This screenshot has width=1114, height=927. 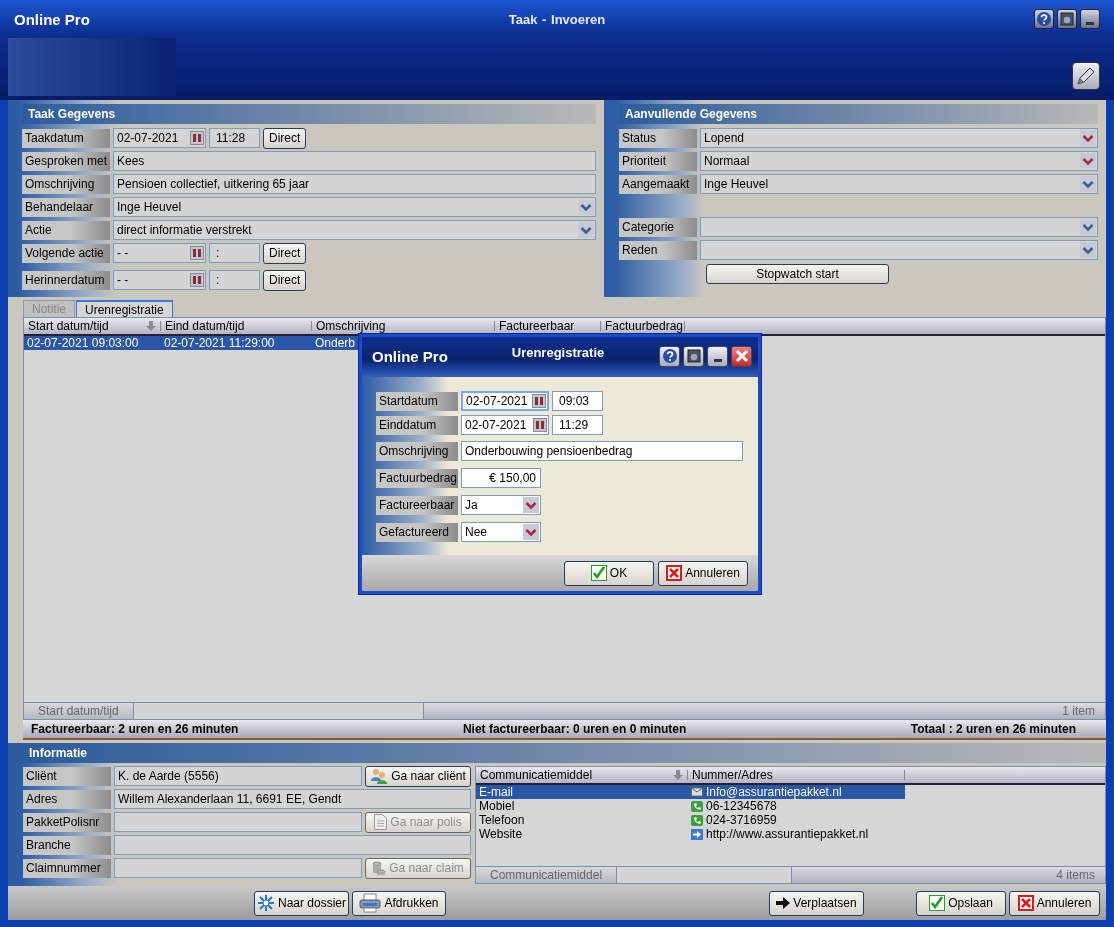 What do you see at coordinates (961, 903) in the screenshot?
I see `save-button: Opslaan` at bounding box center [961, 903].